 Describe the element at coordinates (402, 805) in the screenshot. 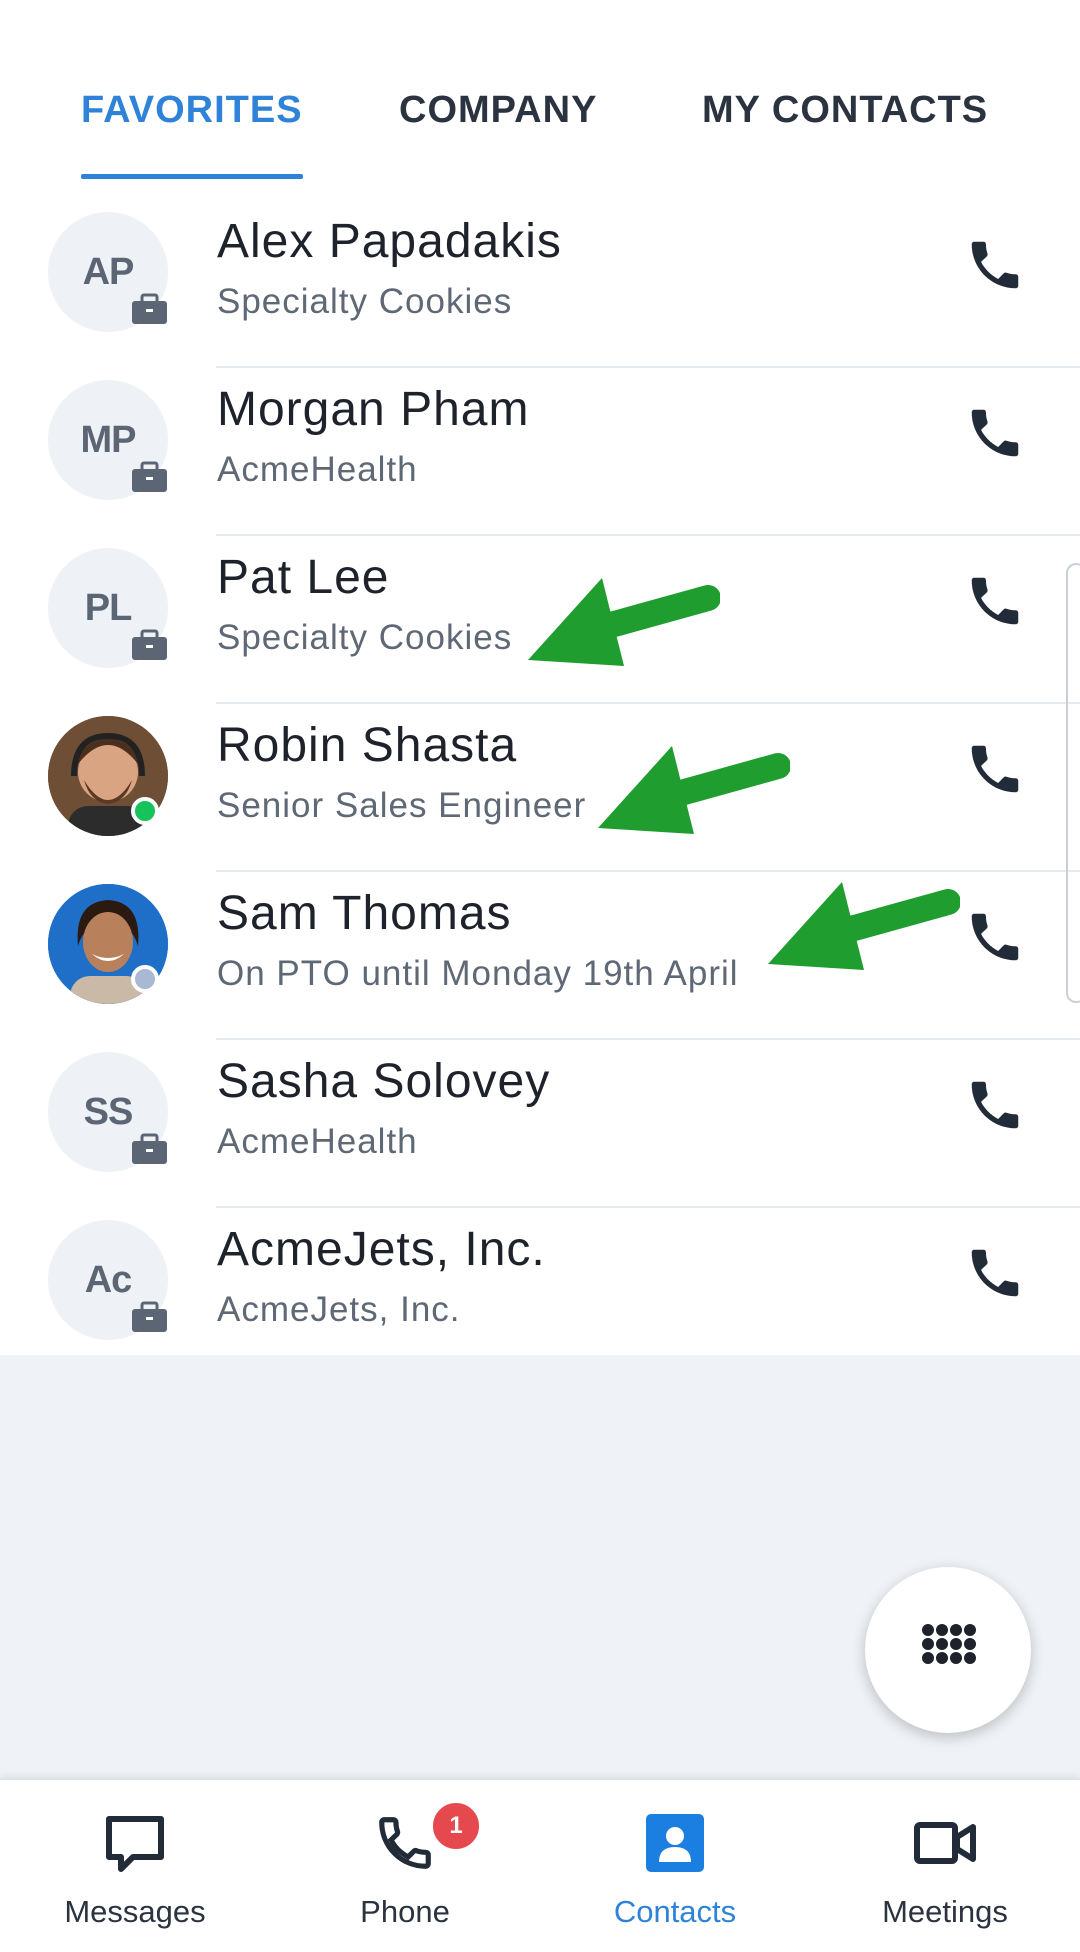

I see `contact-subtitle: Senior Sales Engineer` at that location.